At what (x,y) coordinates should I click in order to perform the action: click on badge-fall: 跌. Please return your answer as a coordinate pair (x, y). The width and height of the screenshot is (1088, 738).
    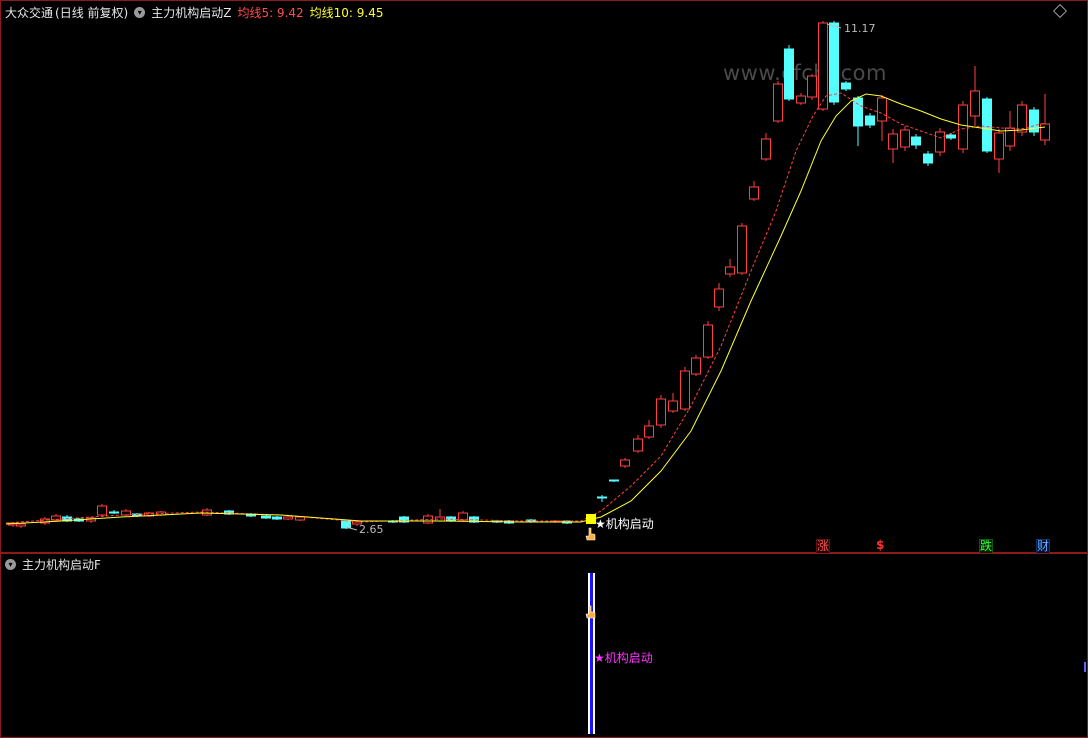
    Looking at the image, I should click on (986, 546).